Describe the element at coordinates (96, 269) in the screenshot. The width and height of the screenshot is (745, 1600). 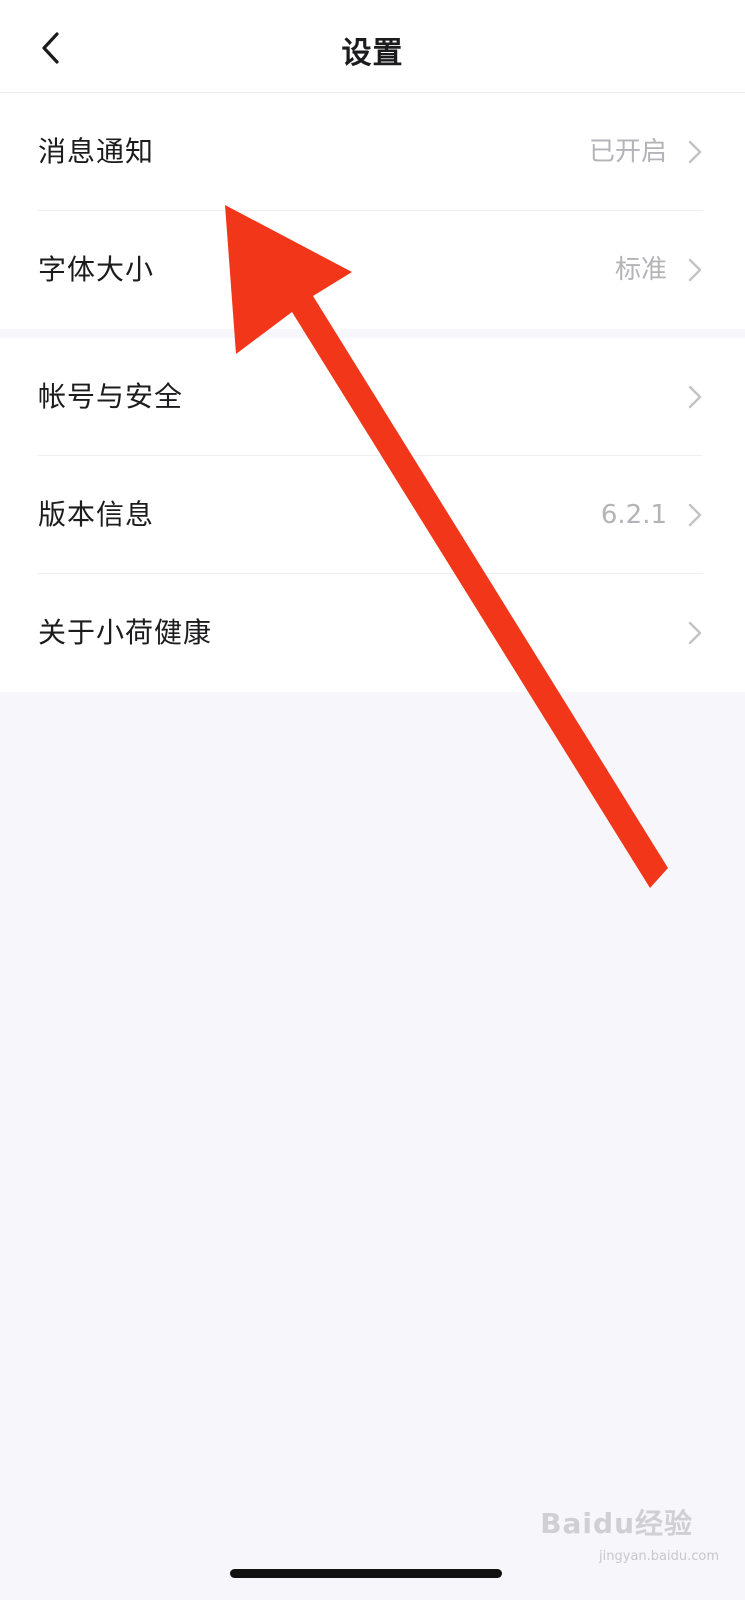
I see `row-label: 字体大小` at that location.